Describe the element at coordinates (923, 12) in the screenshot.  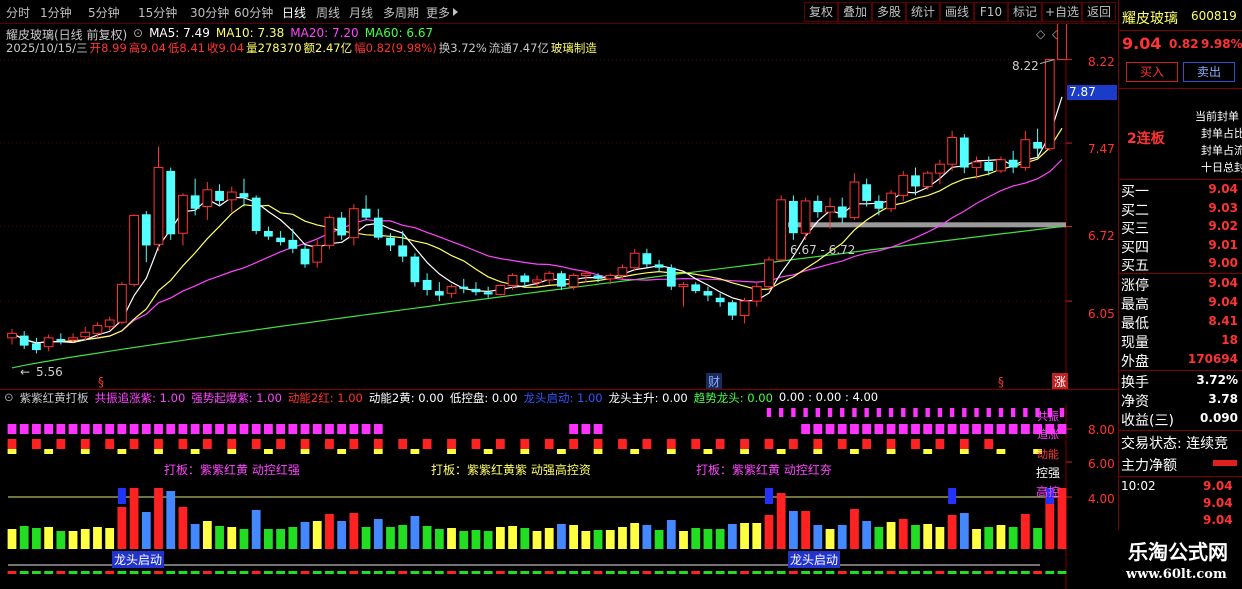
I see `button-stats: 统计` at that location.